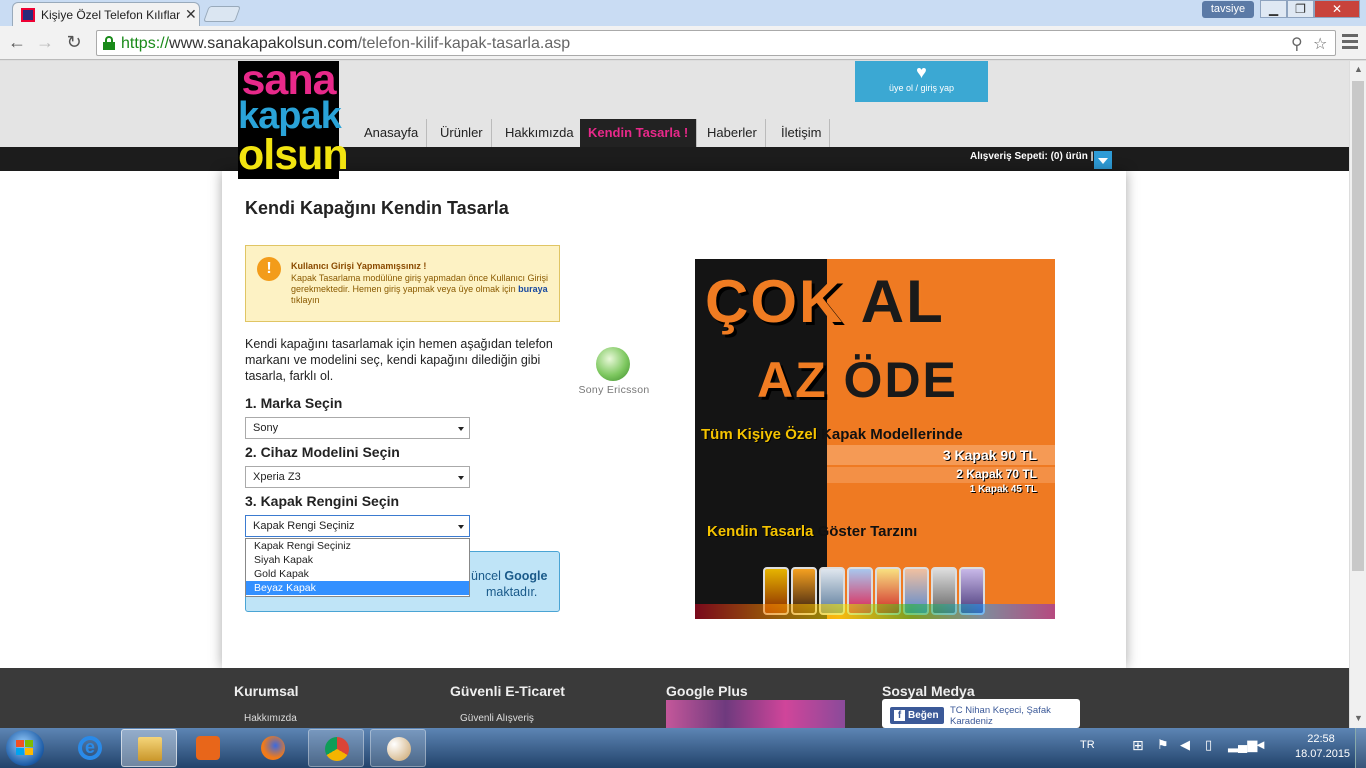 The height and width of the screenshot is (768, 1366). I want to click on color-option: Kapak Rengi Seçiniz, so click(357, 546).